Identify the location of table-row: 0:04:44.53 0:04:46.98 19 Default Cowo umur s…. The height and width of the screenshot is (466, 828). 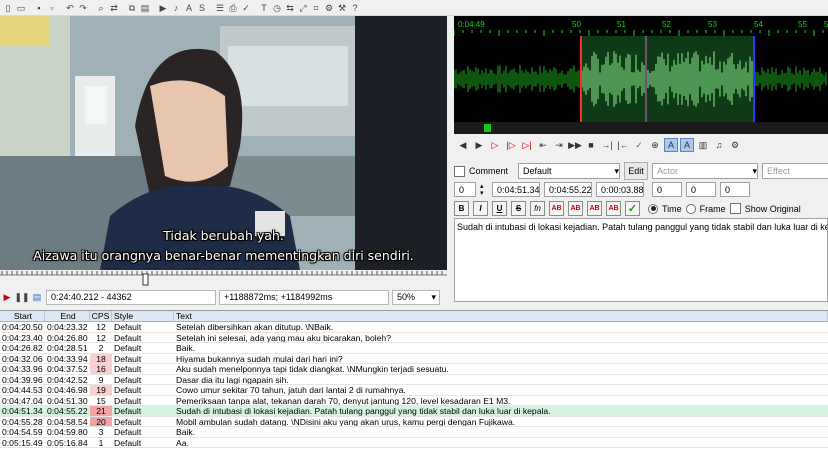
(414, 390).